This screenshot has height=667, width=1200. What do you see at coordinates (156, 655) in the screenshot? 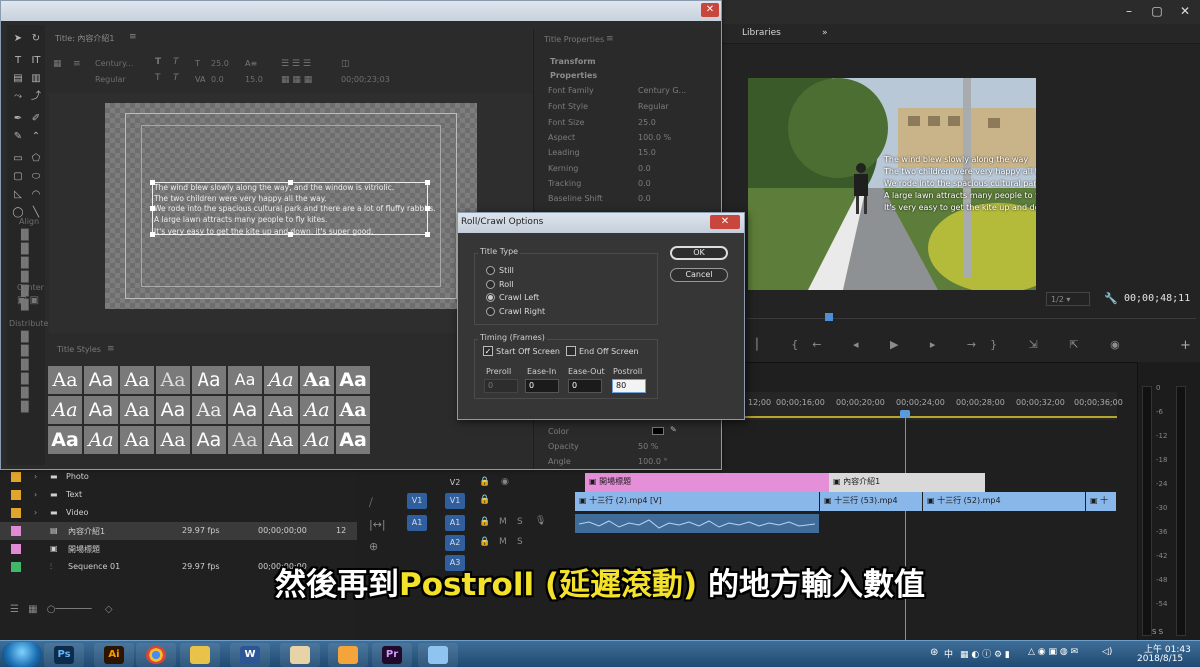
I see `taskbar-chrome` at bounding box center [156, 655].